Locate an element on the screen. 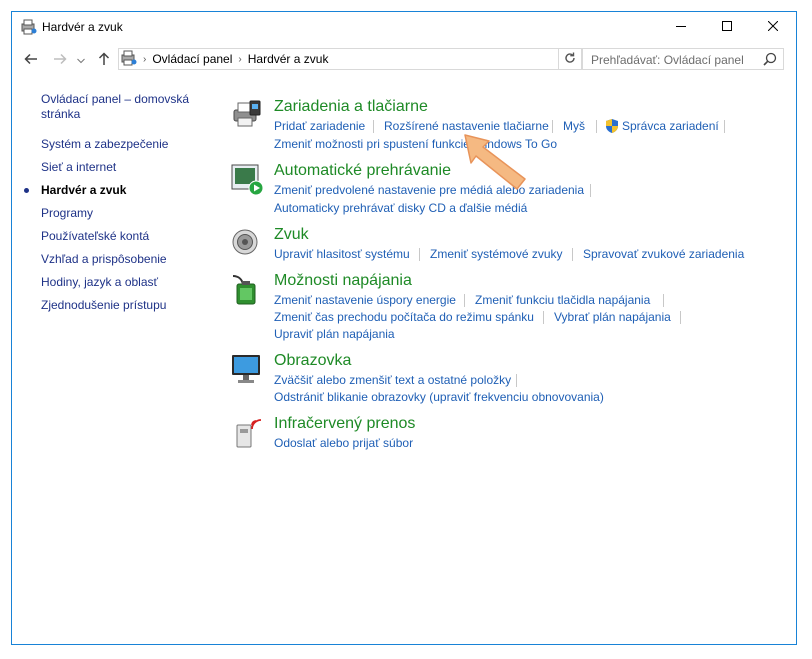  sidebar-item-clock-language: Hodiny, jazyk a oblasť is located at coordinates (99, 282).